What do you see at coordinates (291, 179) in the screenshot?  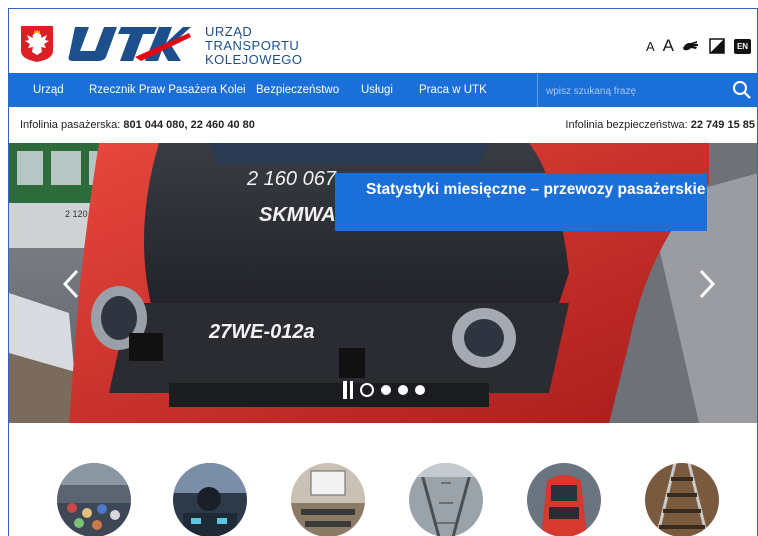 I see `train-number-top: 2 160 067` at bounding box center [291, 179].